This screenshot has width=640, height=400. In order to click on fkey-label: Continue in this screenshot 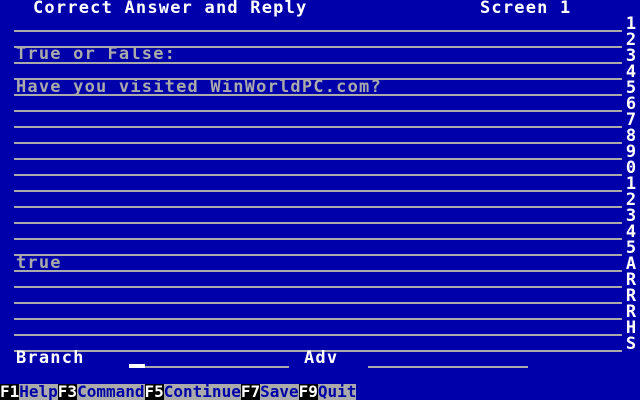, I will do `click(202, 391)`.